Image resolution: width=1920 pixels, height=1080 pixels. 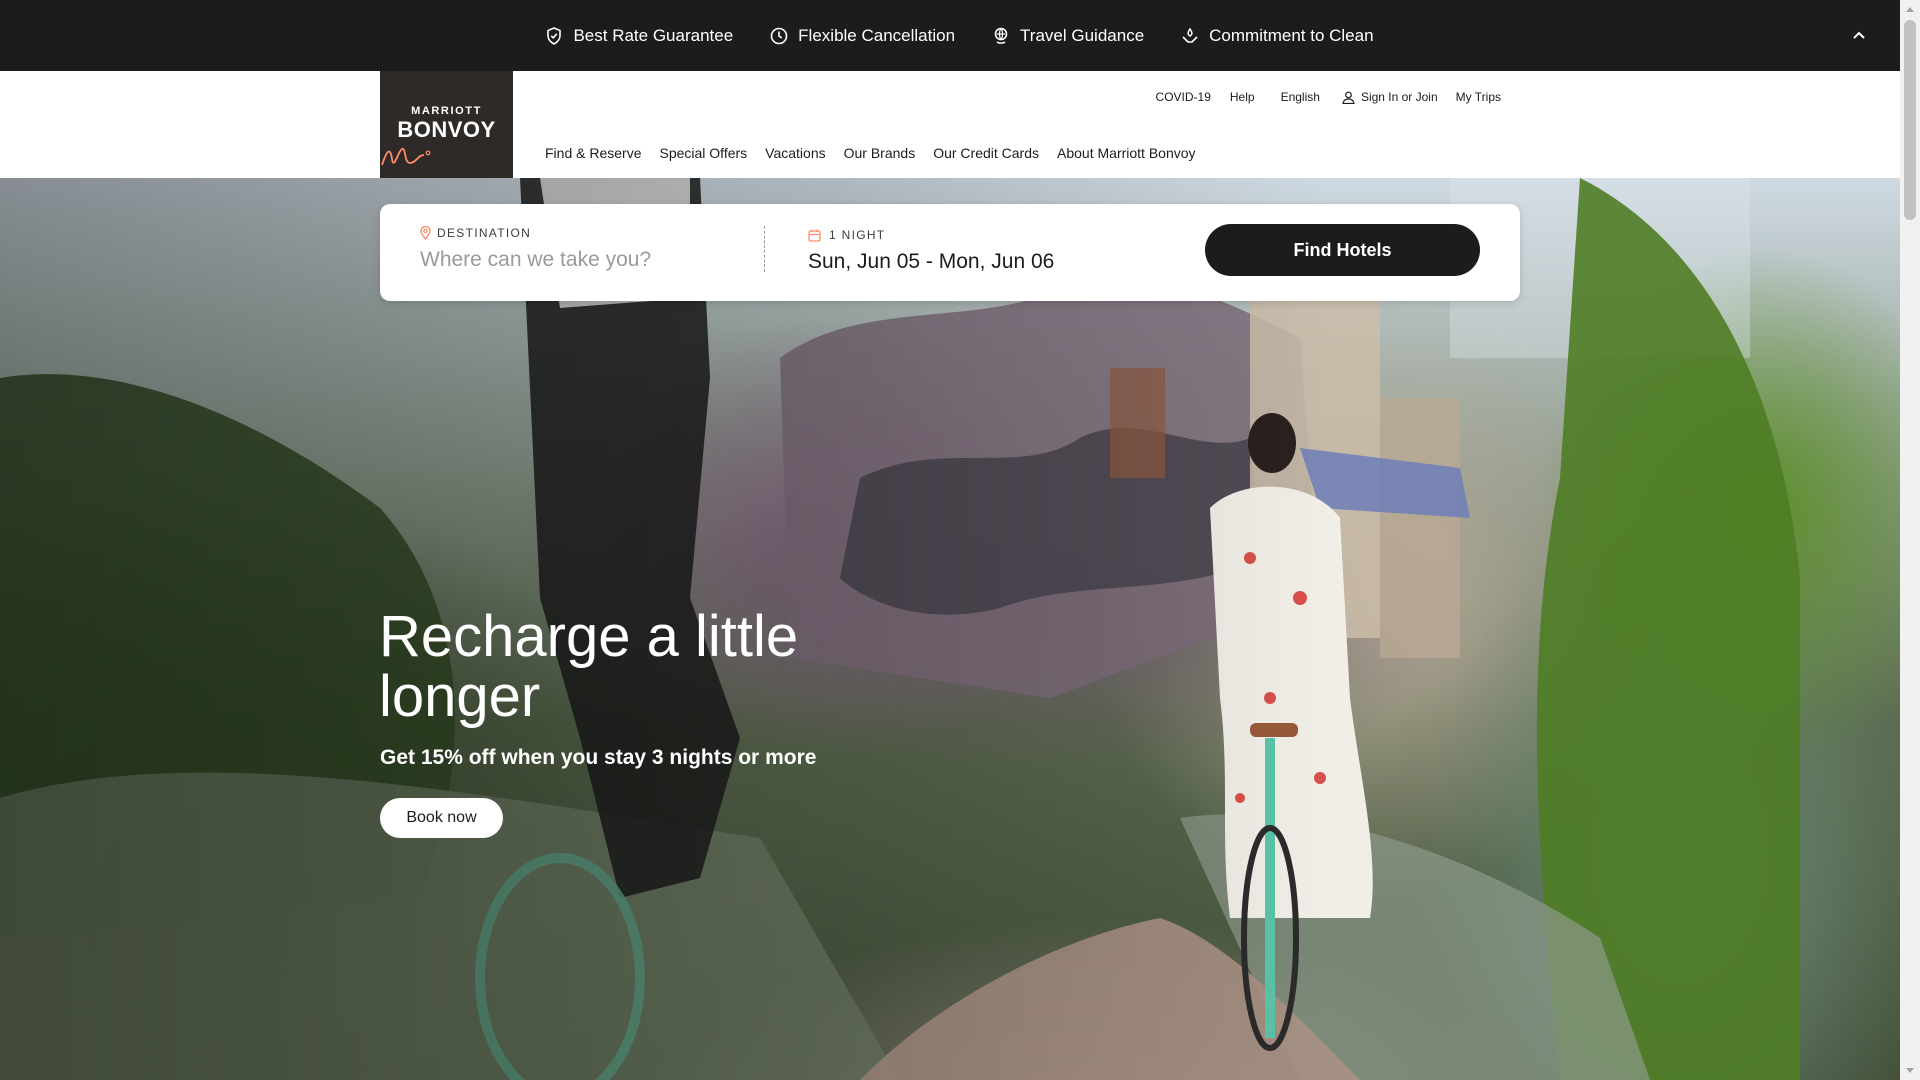 What do you see at coordinates (585, 260) in the screenshot?
I see `destination-input` at bounding box center [585, 260].